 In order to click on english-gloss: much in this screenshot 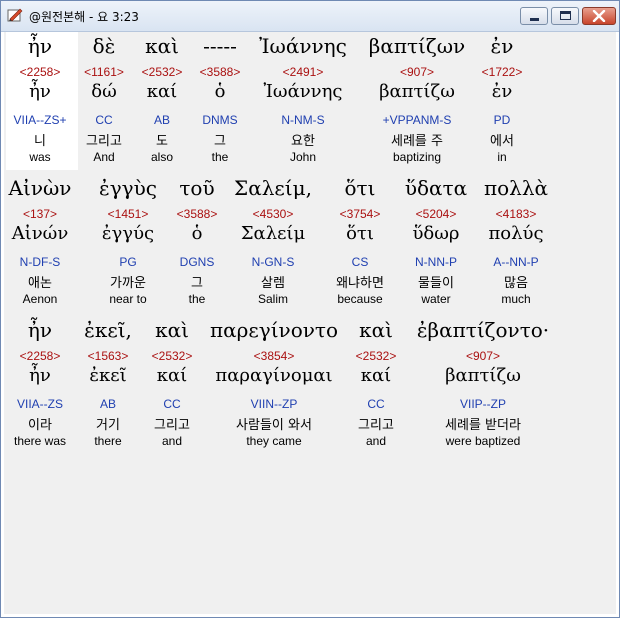, I will do `click(516, 299)`.